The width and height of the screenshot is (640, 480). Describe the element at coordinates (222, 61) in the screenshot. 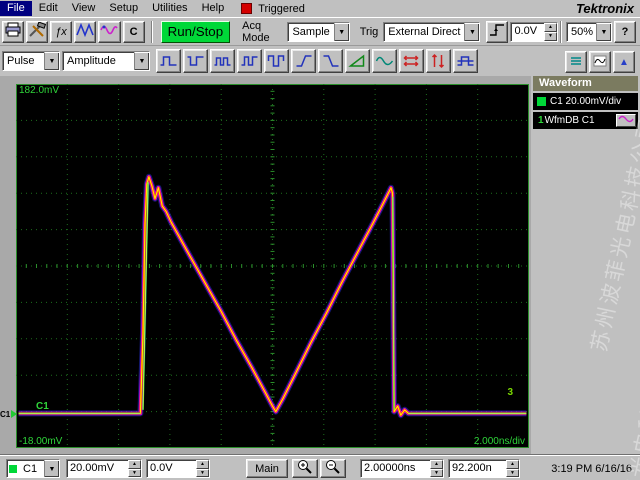

I see `meas-burst-width-button` at that location.